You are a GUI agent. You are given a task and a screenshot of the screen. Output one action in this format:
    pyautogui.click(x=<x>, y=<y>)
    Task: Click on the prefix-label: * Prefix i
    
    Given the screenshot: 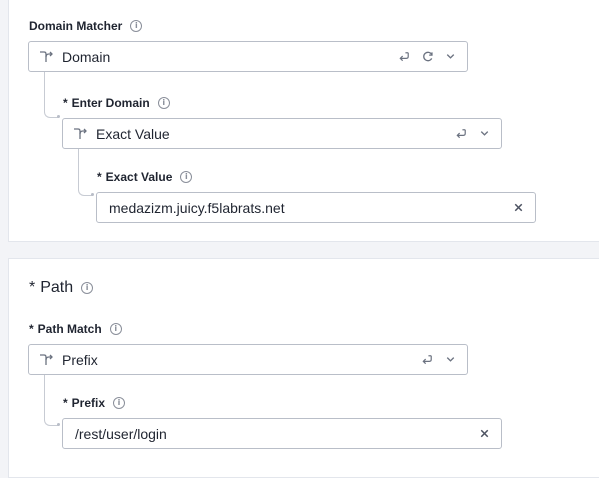 What is the action you would take?
    pyautogui.click(x=94, y=403)
    